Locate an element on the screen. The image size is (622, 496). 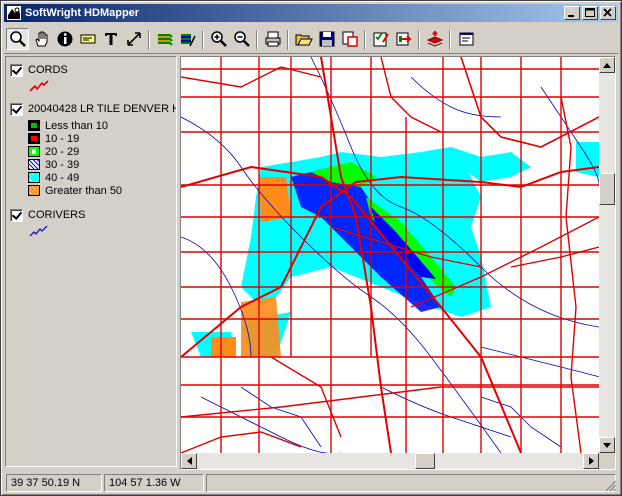
cords-layer-name: CORDS is located at coordinates (48, 70).